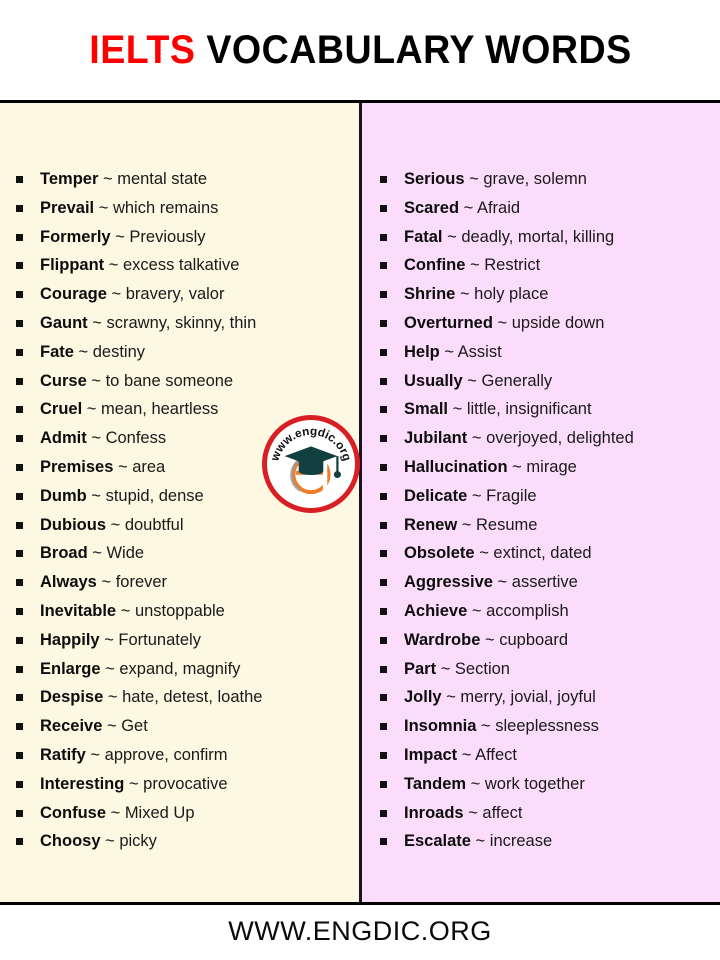 The width and height of the screenshot is (720, 960). Describe the element at coordinates (546, 294) in the screenshot. I see `word-list-item: Shrine ~ holy place` at that location.